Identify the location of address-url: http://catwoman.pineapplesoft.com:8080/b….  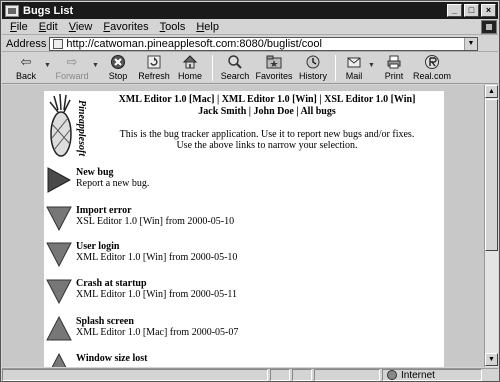
(265, 44).